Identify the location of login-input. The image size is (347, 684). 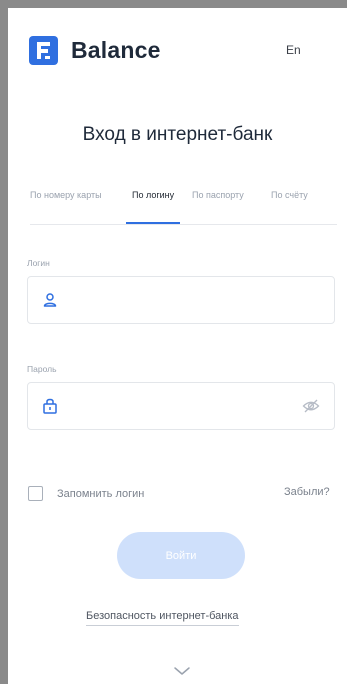
(181, 300).